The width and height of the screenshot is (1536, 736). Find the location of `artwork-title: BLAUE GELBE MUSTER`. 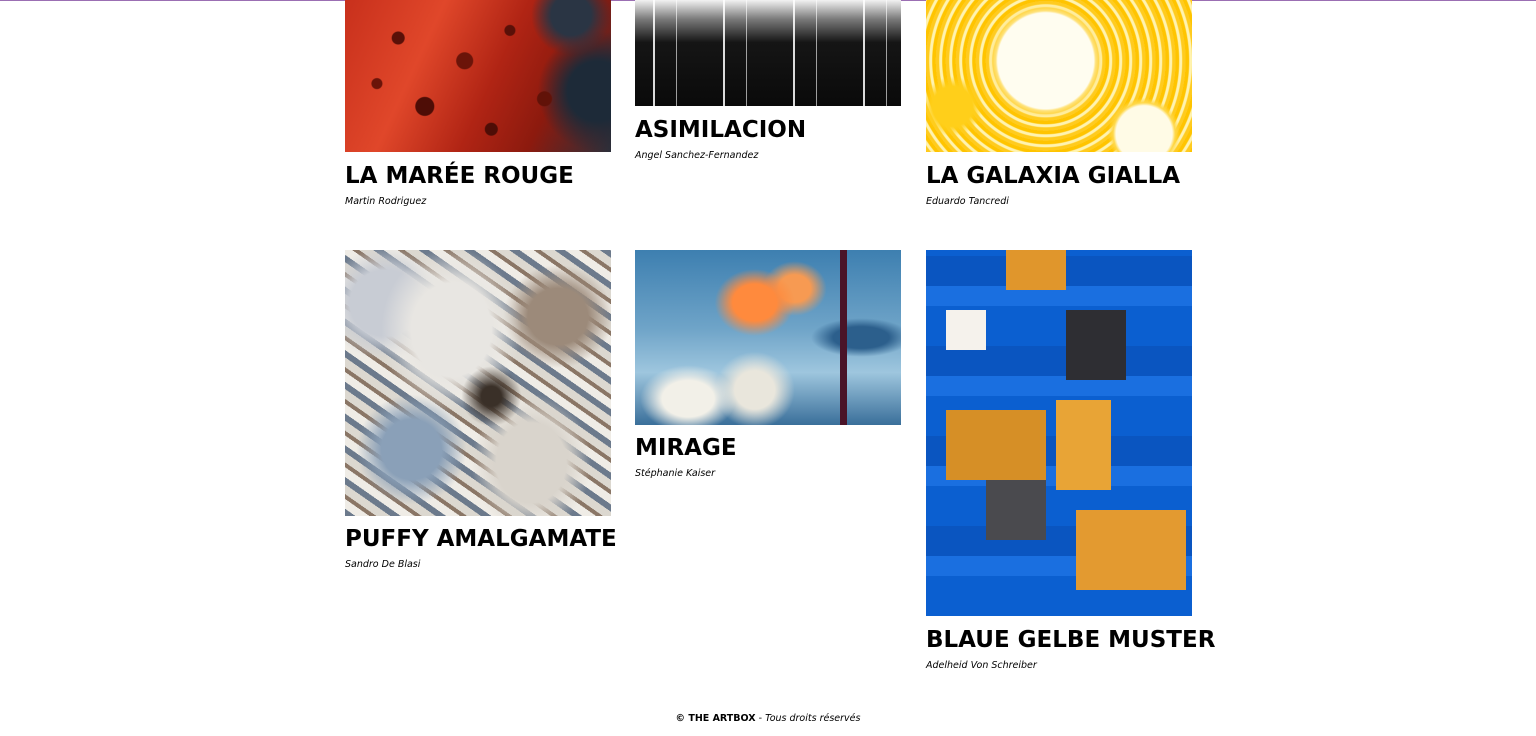

artwork-title: BLAUE GELBE MUSTER is located at coordinates (1071, 640).